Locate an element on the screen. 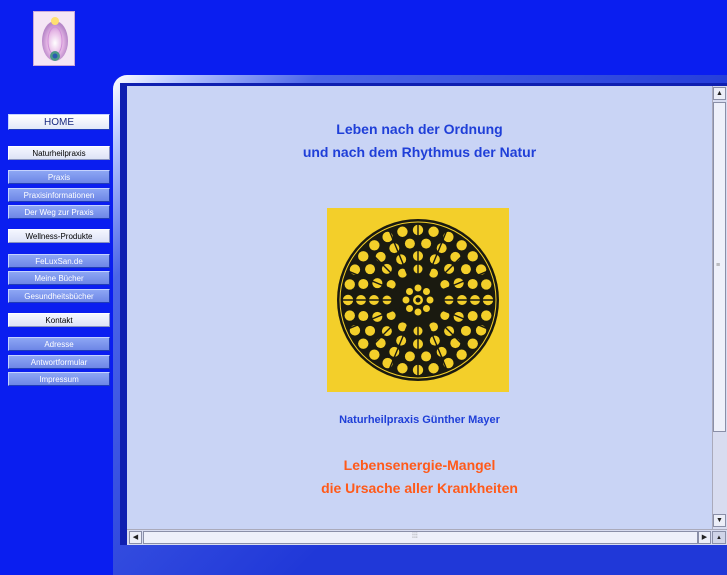 The height and width of the screenshot is (575, 727). triangle-right-icon: ▶ is located at coordinates (704, 537).